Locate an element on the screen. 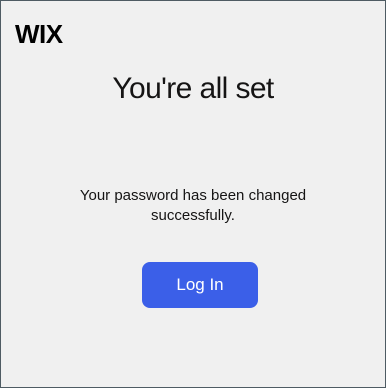 The image size is (386, 388). wix-logo: WIX is located at coordinates (39, 34).